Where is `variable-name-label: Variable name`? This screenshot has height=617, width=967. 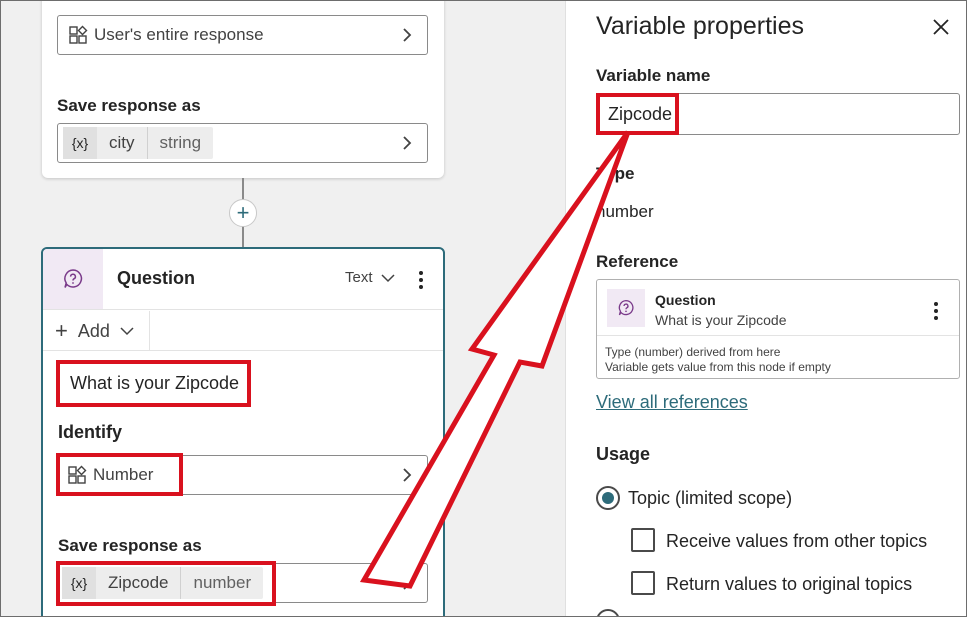
variable-name-label: Variable name is located at coordinates (653, 75).